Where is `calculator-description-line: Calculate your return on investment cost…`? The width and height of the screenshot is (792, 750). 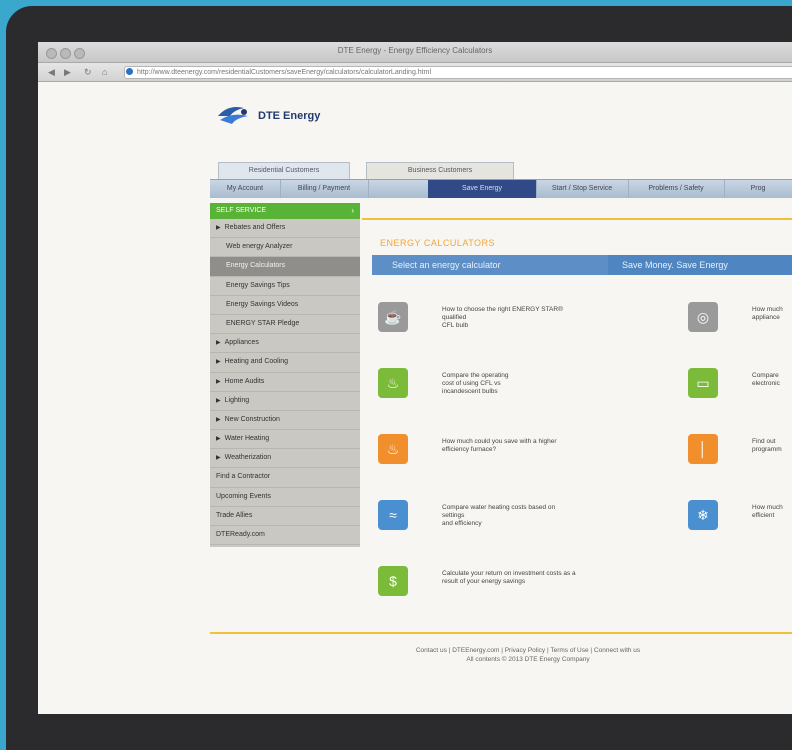
calculator-description-line: Calculate your return on investment cost… is located at coordinates (509, 573).